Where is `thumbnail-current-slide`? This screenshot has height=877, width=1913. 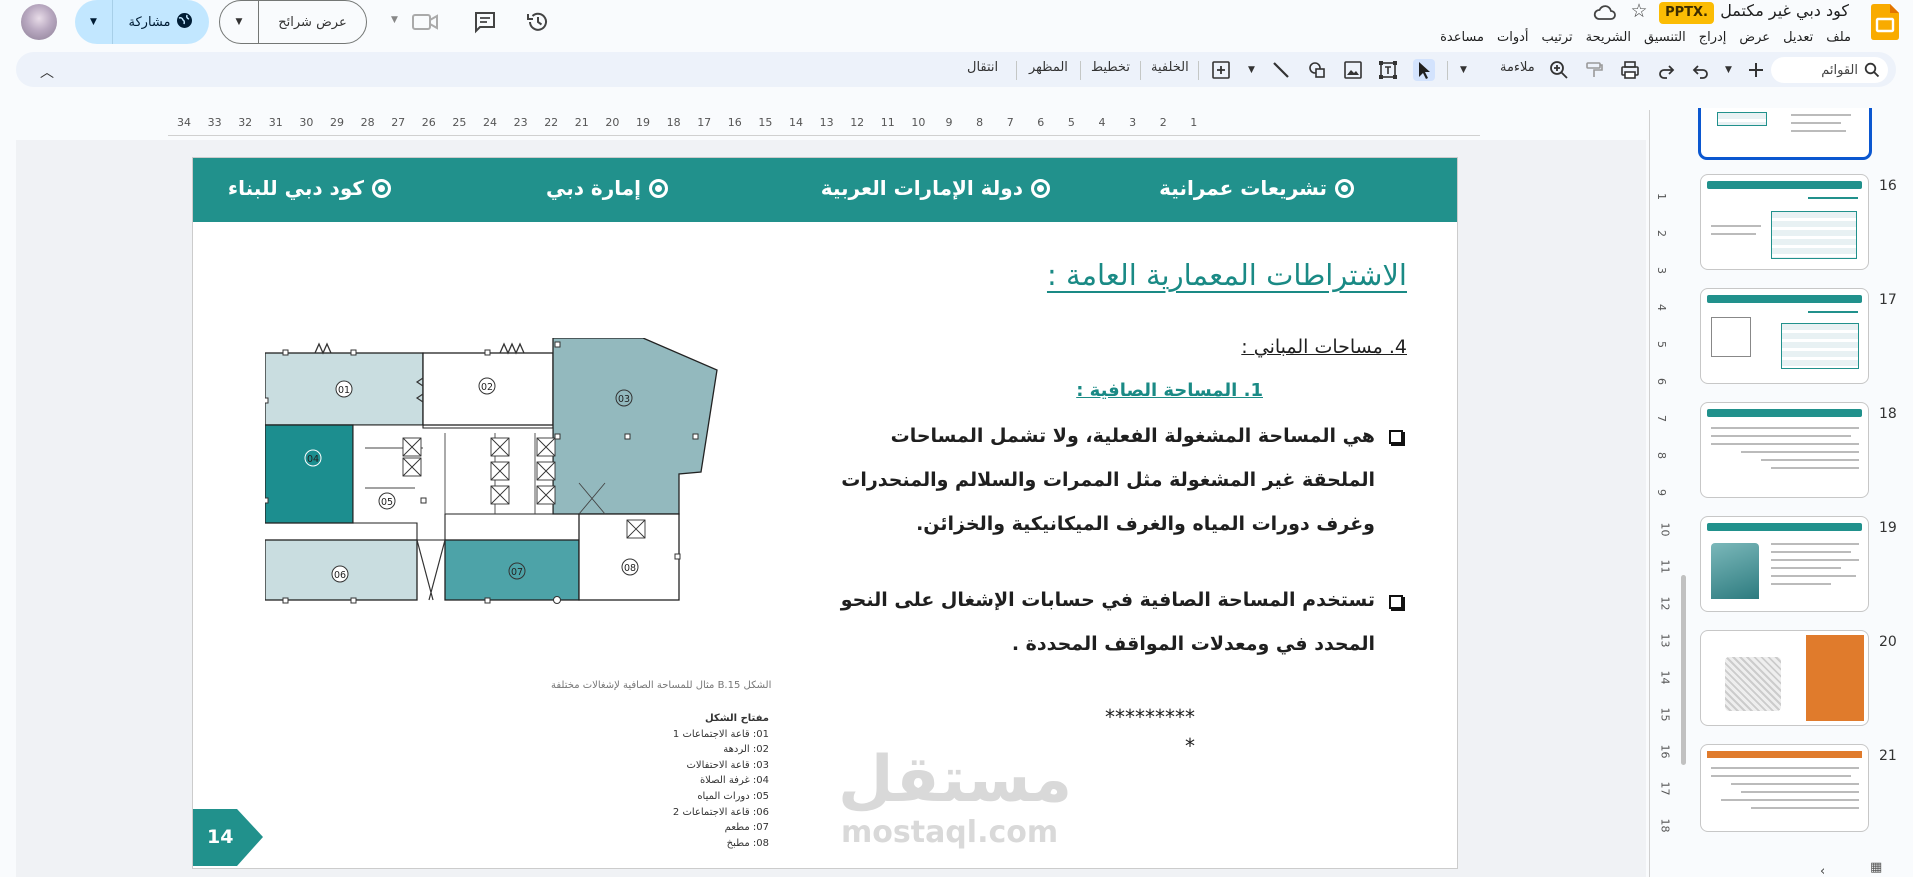
thumbnail-current-slide is located at coordinates (1785, 134).